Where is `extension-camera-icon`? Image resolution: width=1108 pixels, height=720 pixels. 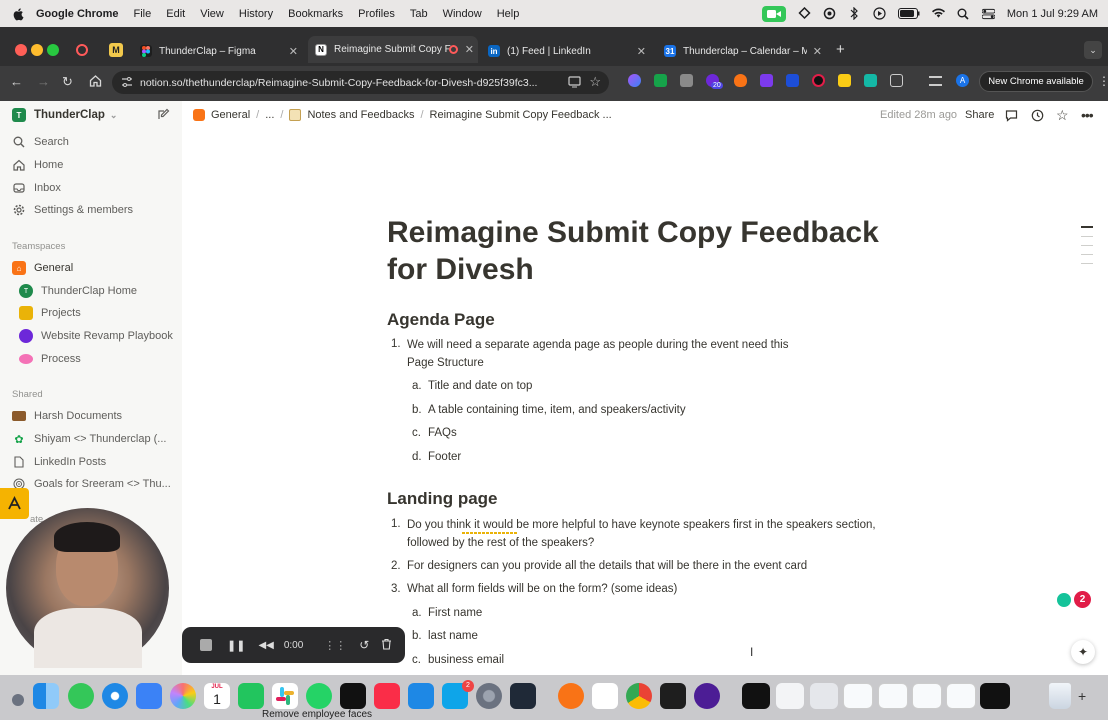 extension-camera-icon is located at coordinates (686, 80).